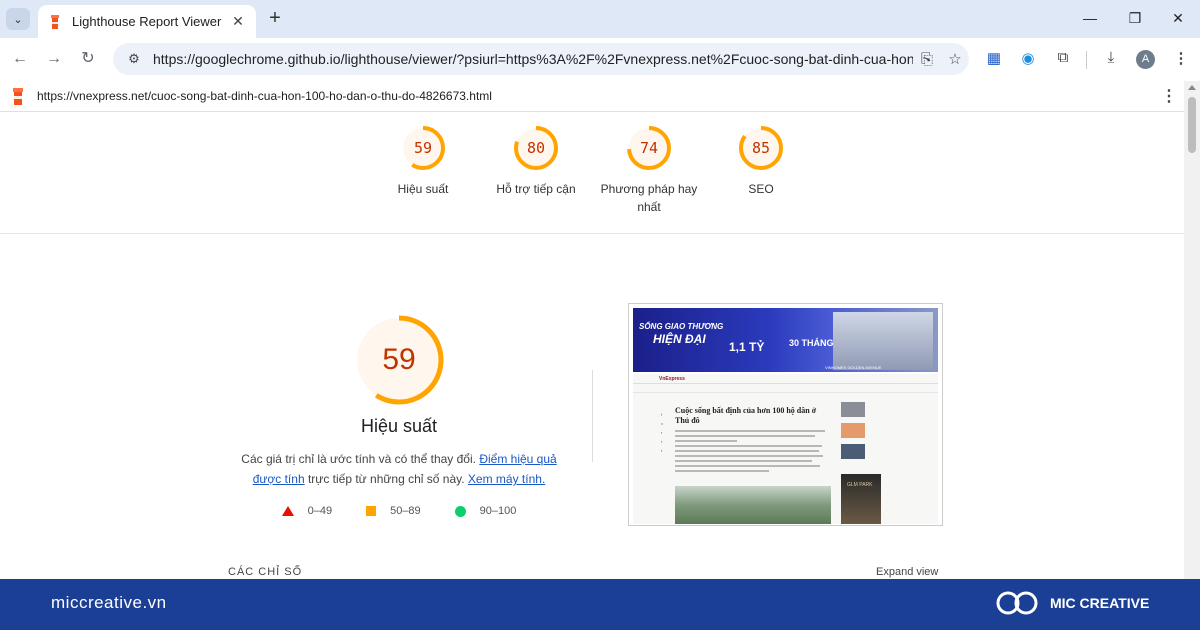  What do you see at coordinates (592, 416) in the screenshot?
I see `vertical-divider` at bounding box center [592, 416].